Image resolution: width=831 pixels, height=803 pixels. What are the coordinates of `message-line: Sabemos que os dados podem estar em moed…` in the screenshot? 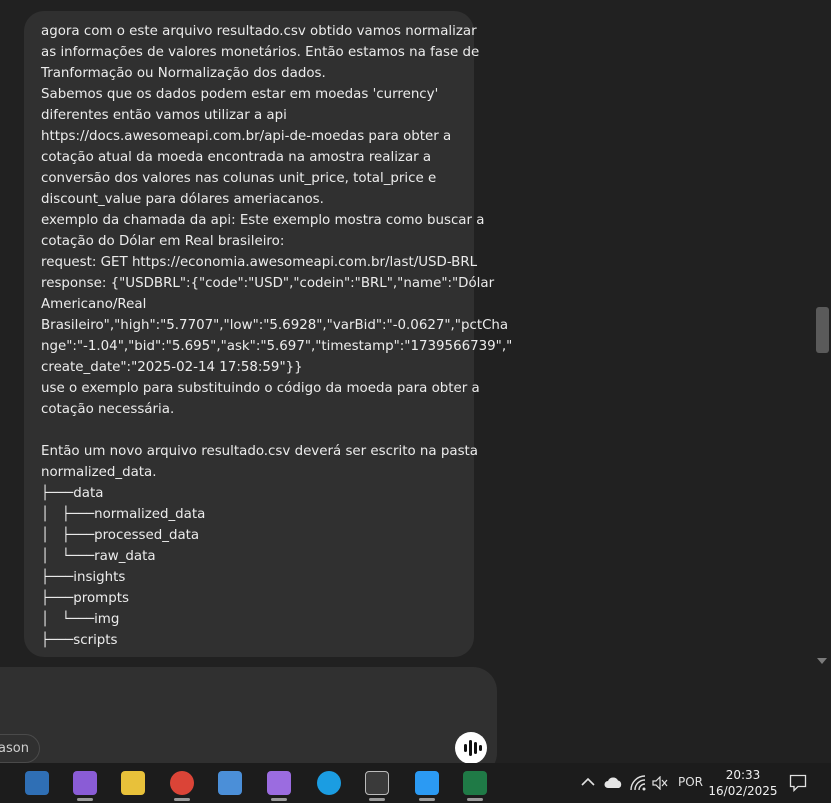 It's located at (240, 94).